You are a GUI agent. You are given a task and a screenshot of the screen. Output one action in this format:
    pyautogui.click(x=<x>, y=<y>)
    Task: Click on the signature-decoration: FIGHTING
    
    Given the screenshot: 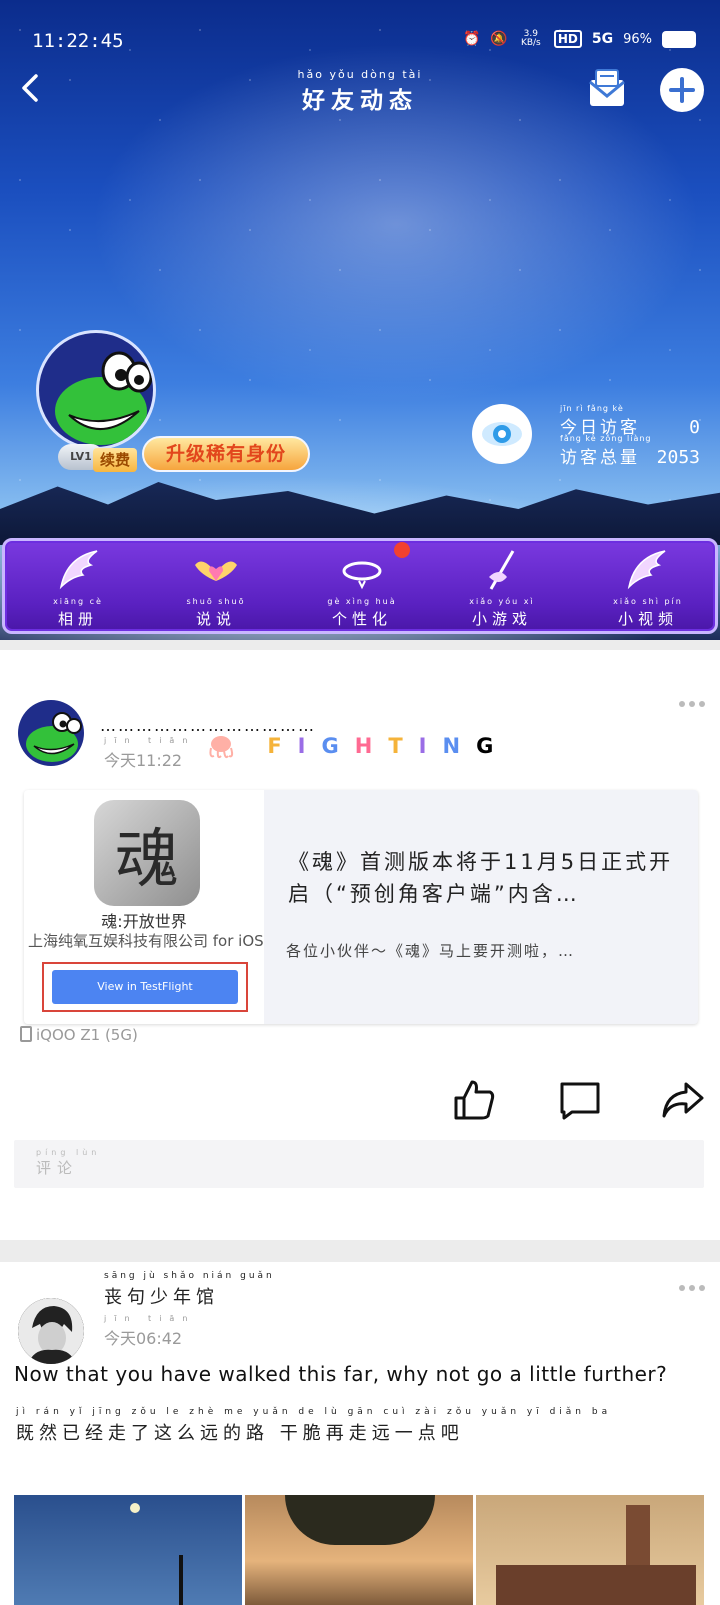 What is the action you would take?
    pyautogui.click(x=357, y=747)
    